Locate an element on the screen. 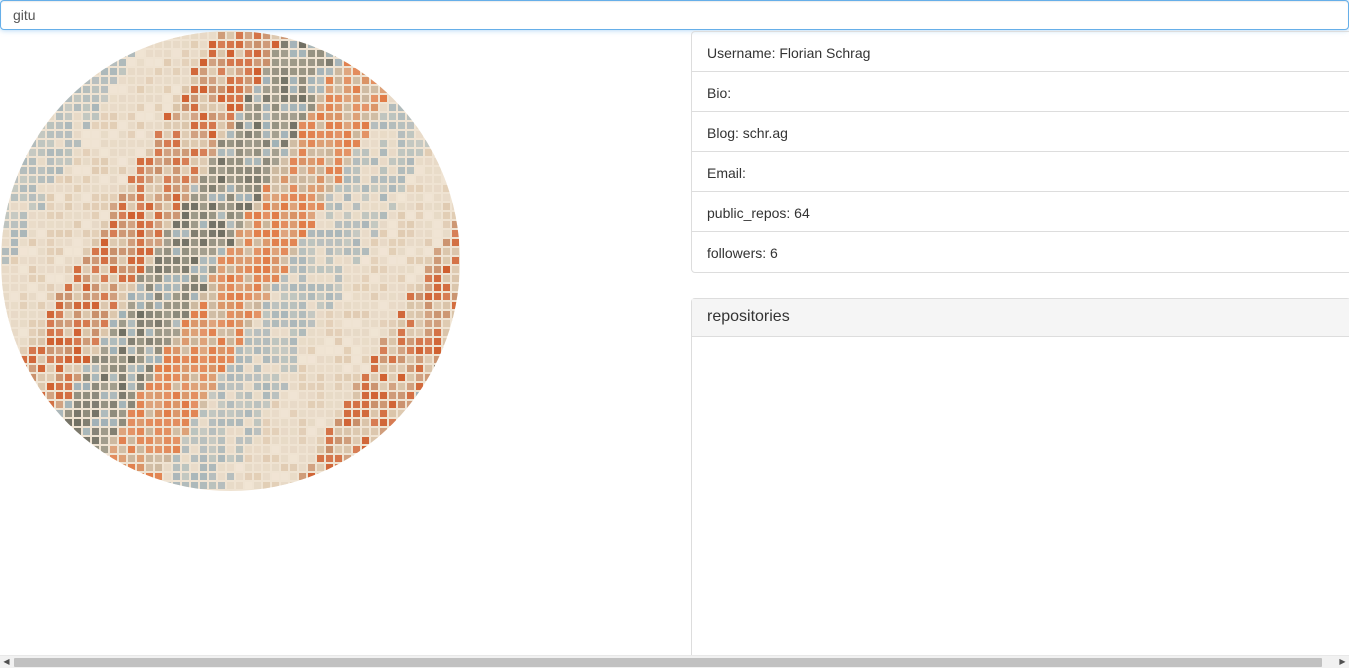 This screenshot has height=668, width=1349. scroll-left-arrow-icon: ◀ is located at coordinates (6, 662).